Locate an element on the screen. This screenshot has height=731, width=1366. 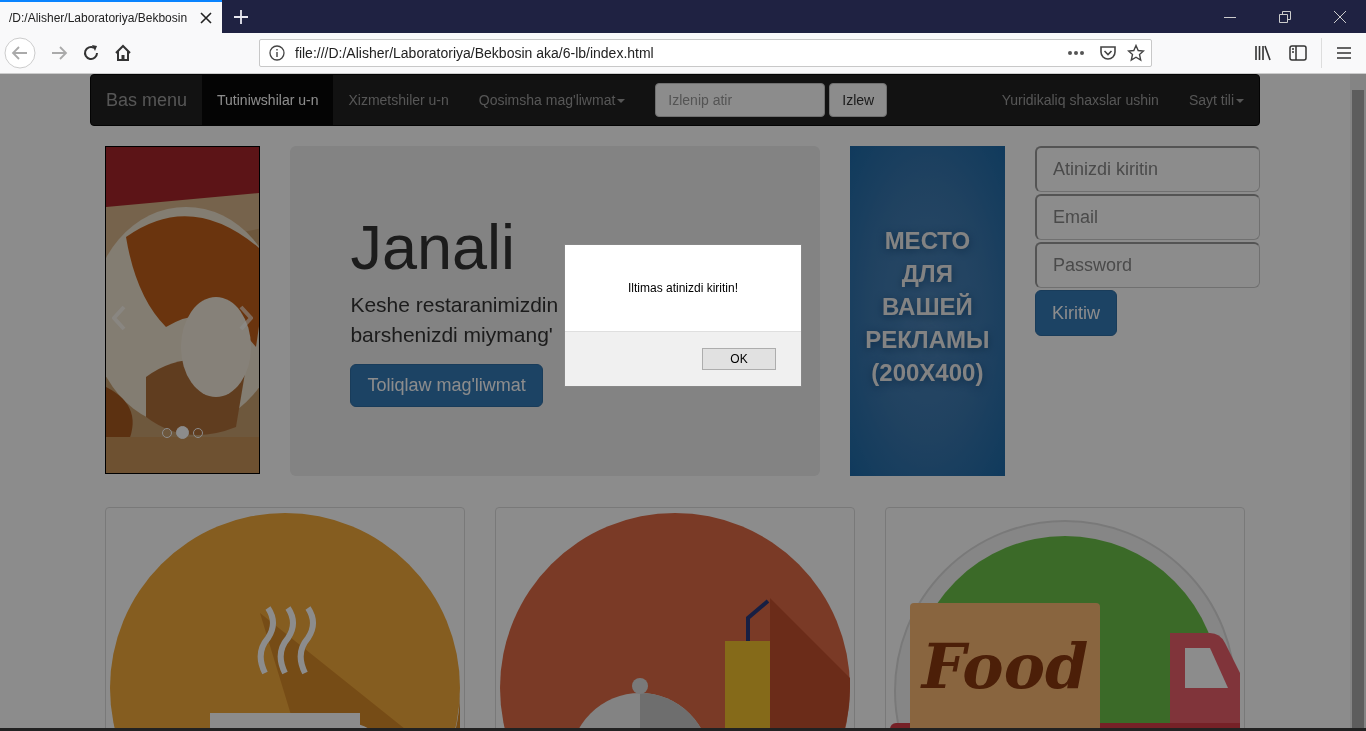
dialog-message: Iltimas atinizdi kiritin! is located at coordinates (683, 288).